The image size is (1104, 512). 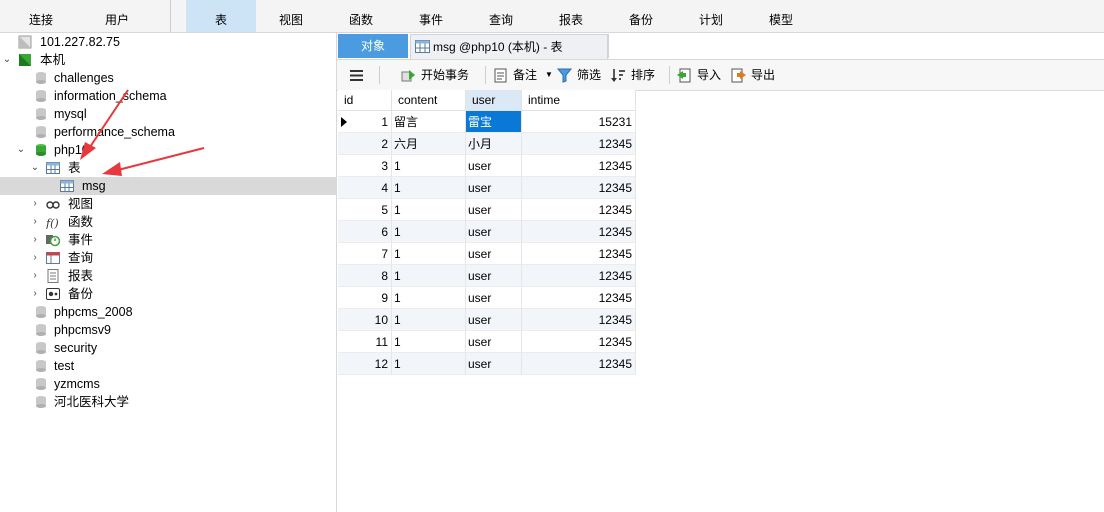 What do you see at coordinates (365, 210) in the screenshot?
I see `cell-id: 5` at bounding box center [365, 210].